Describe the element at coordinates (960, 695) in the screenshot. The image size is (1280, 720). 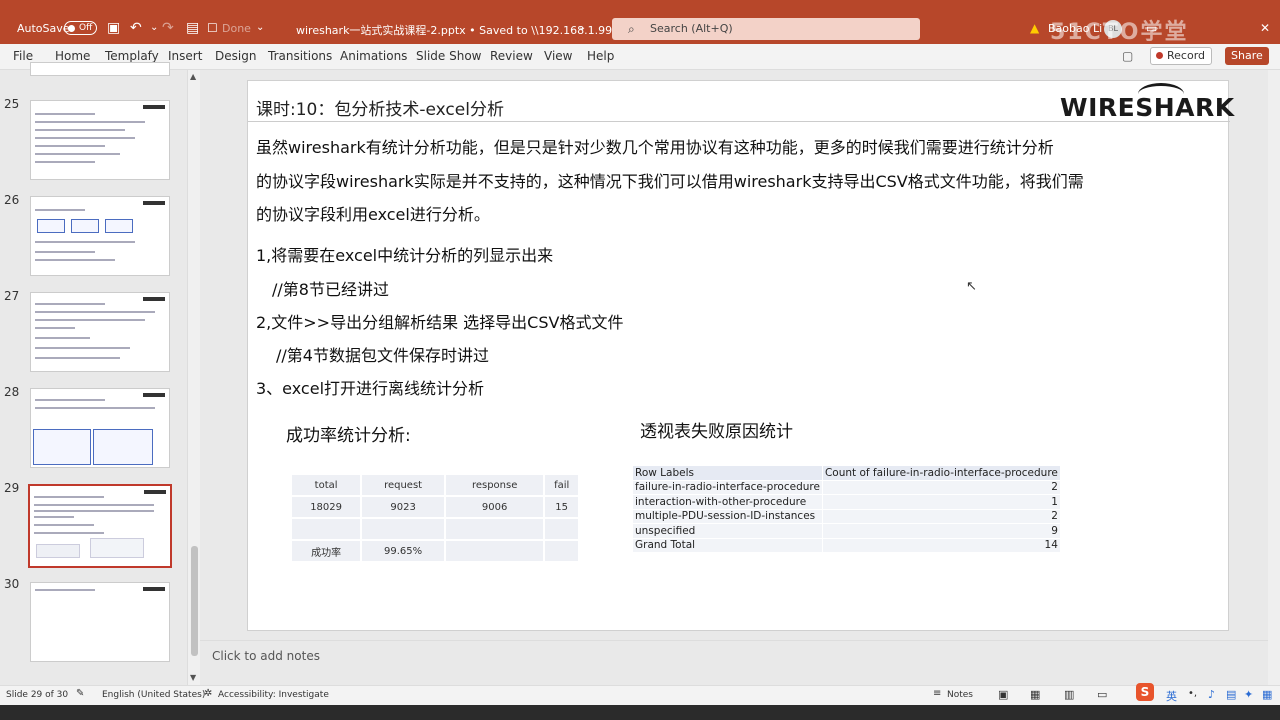
I see `notes-button: Notes` at that location.